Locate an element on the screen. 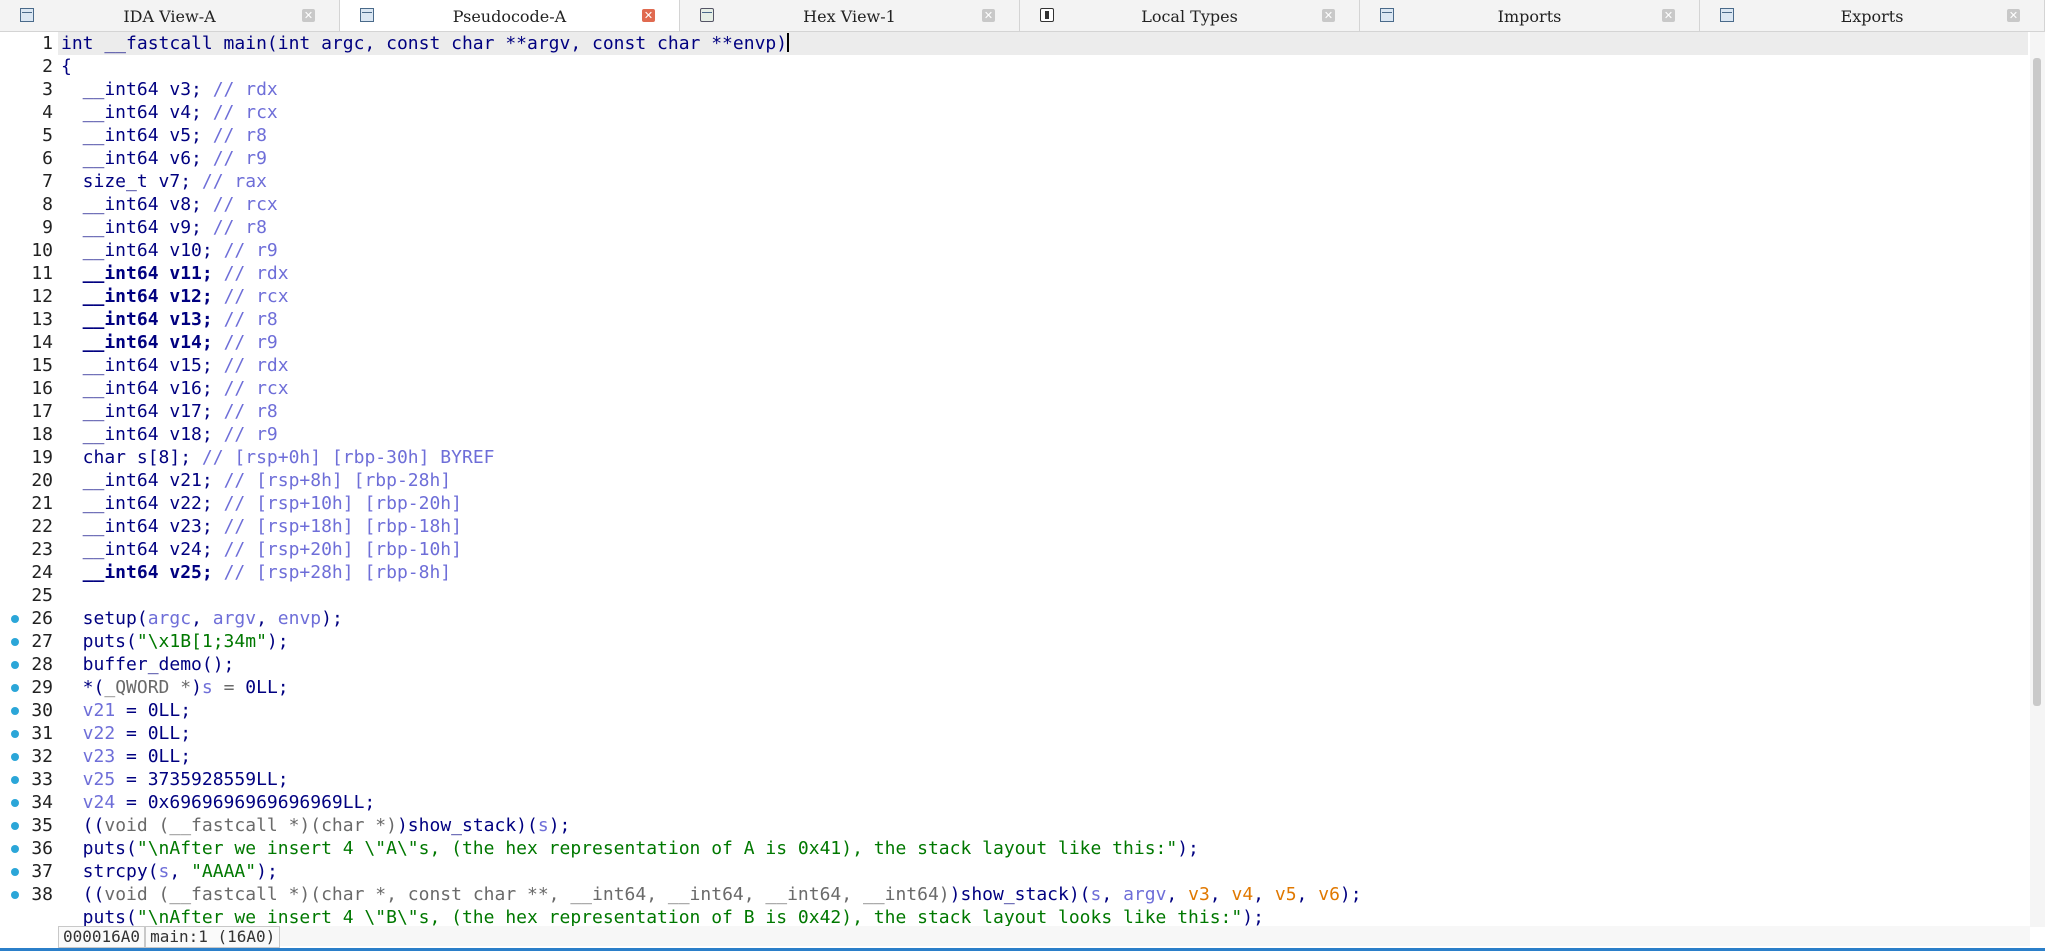 This screenshot has height=951, width=2045. code-token: , is located at coordinates (1177, 894).